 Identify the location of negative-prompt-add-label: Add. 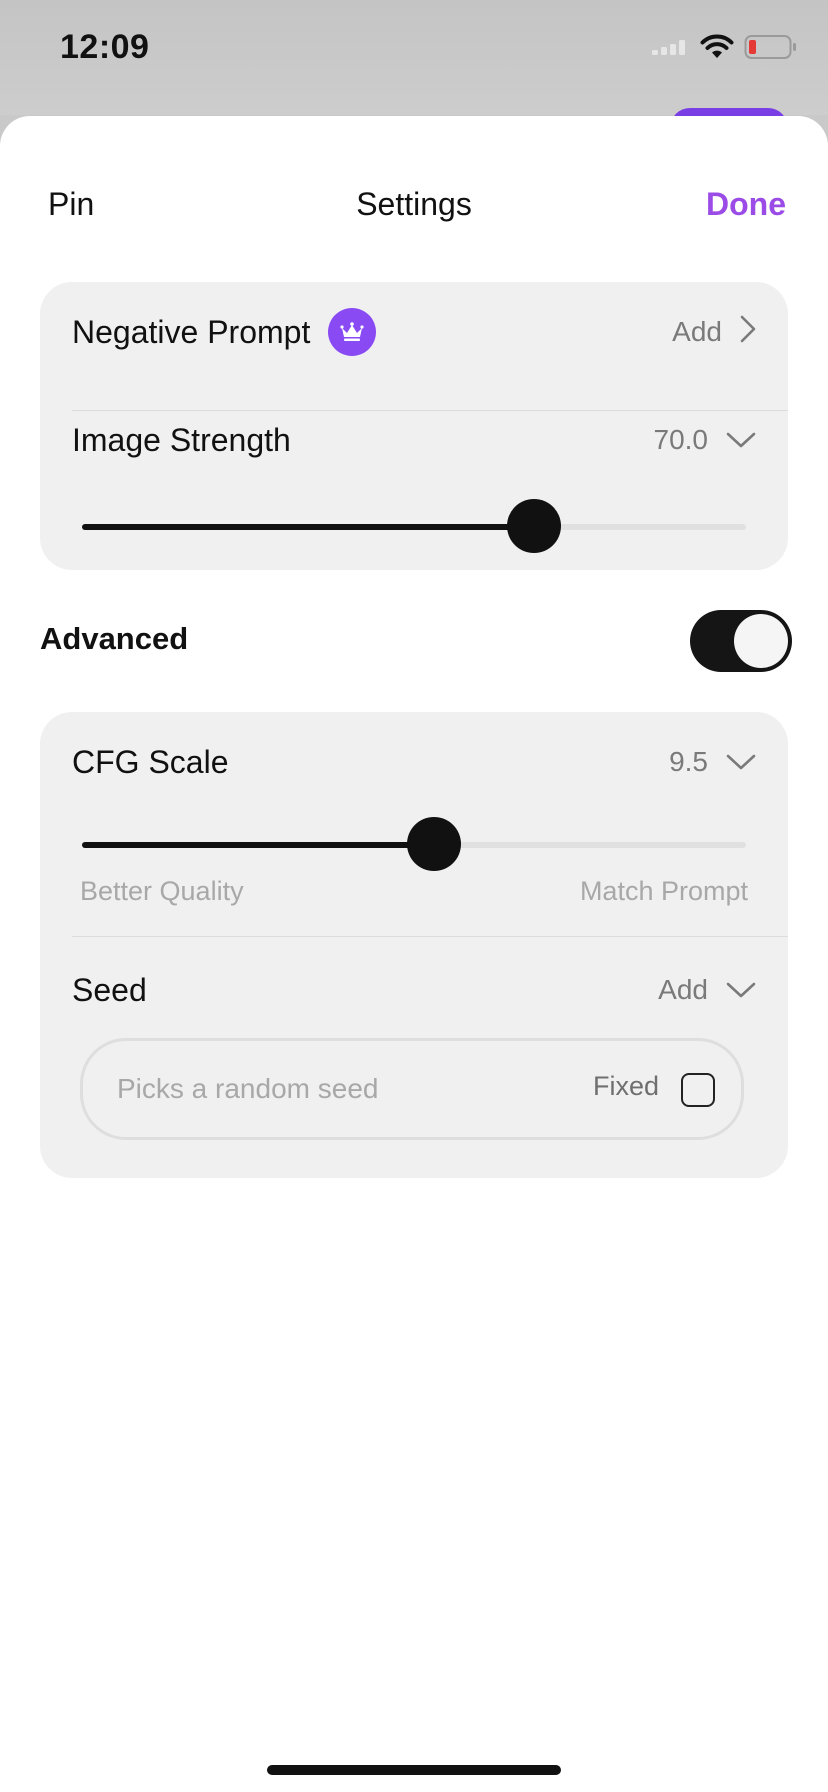
(697, 331).